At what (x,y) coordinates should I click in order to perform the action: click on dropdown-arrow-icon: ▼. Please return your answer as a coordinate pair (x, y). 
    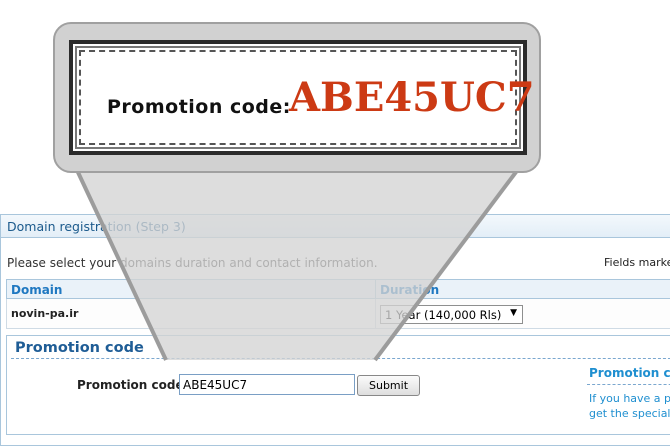
    Looking at the image, I should click on (513, 313).